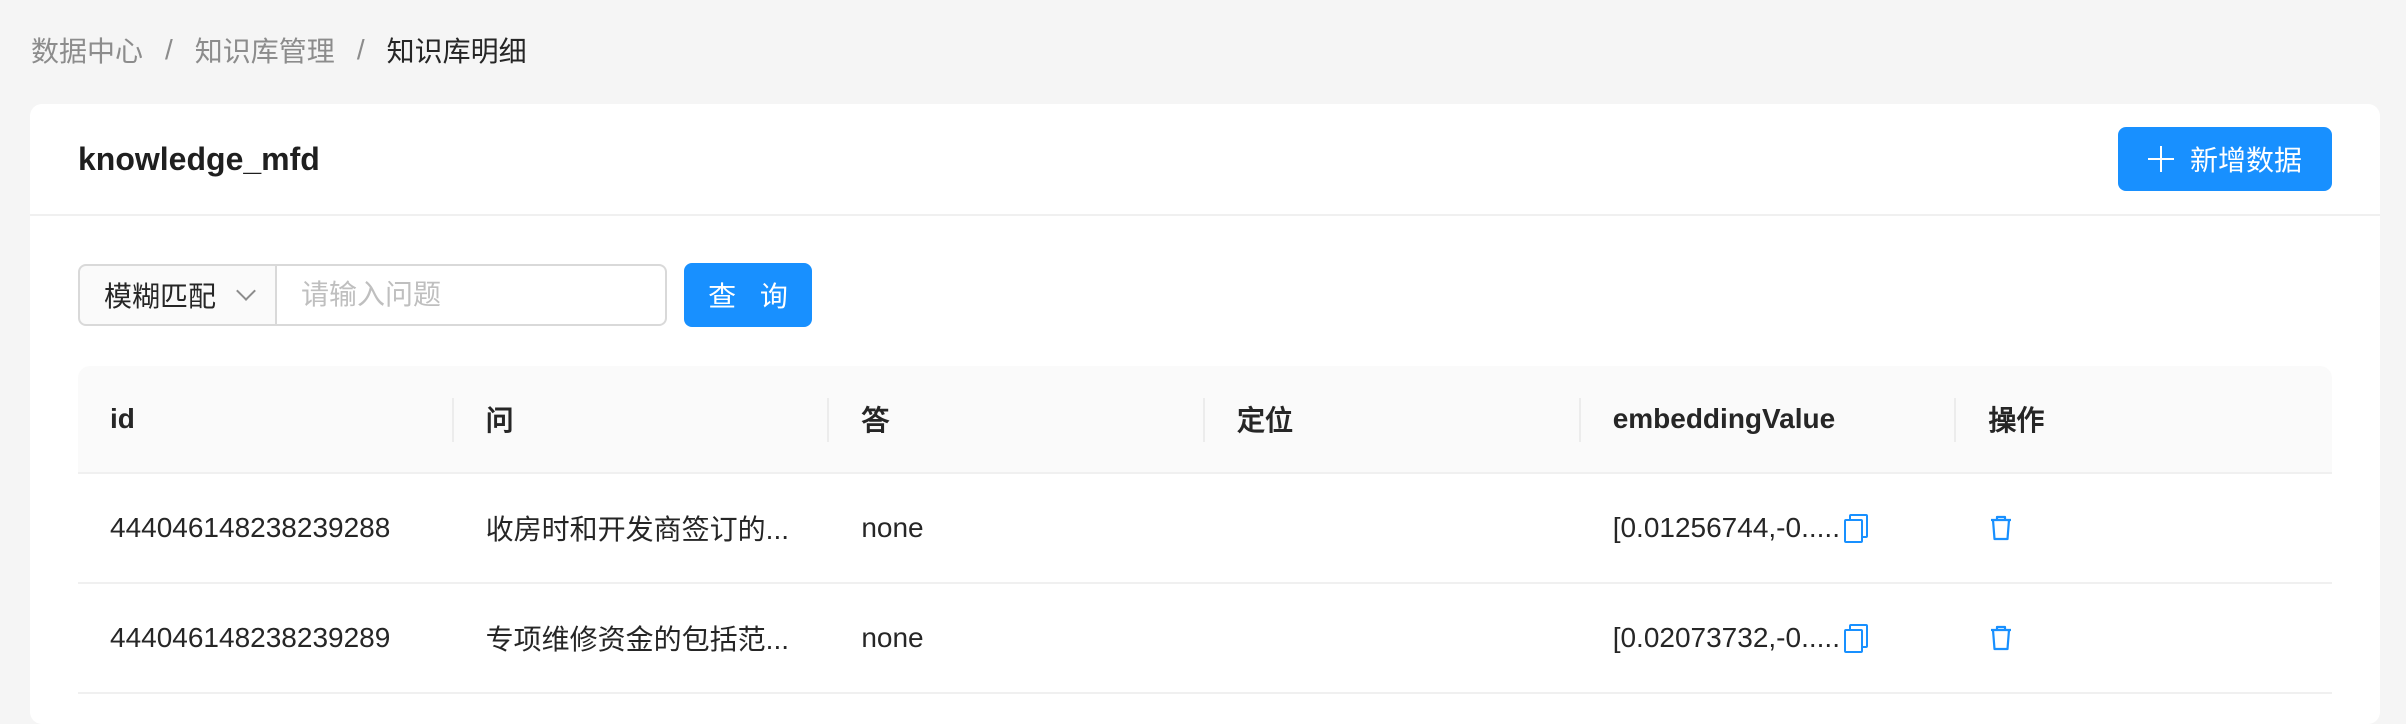 This screenshot has width=2406, height=724. What do you see at coordinates (160, 296) in the screenshot?
I see `match-mode-value: 模糊匹配` at bounding box center [160, 296].